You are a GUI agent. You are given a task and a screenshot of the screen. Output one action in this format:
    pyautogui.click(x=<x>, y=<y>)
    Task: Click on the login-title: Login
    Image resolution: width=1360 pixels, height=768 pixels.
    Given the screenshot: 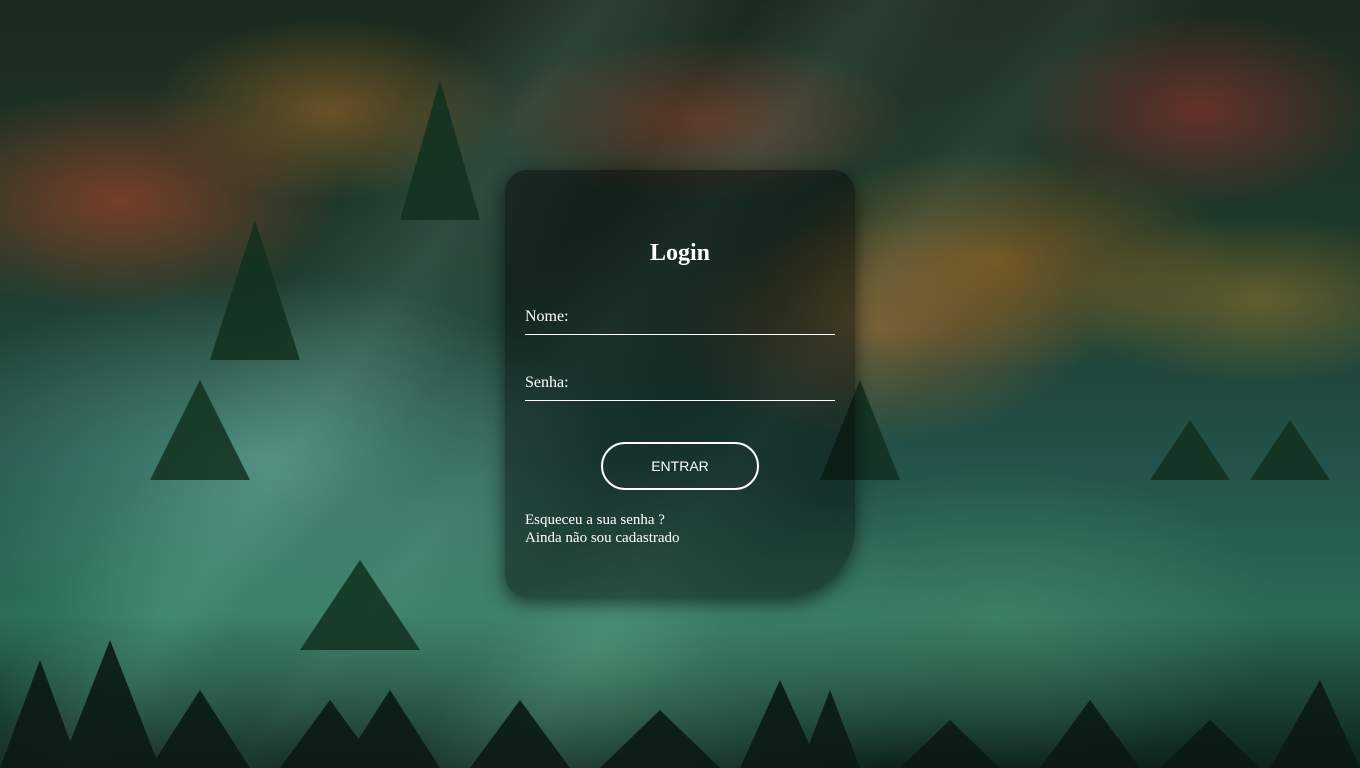 What is the action you would take?
    pyautogui.click(x=680, y=253)
    